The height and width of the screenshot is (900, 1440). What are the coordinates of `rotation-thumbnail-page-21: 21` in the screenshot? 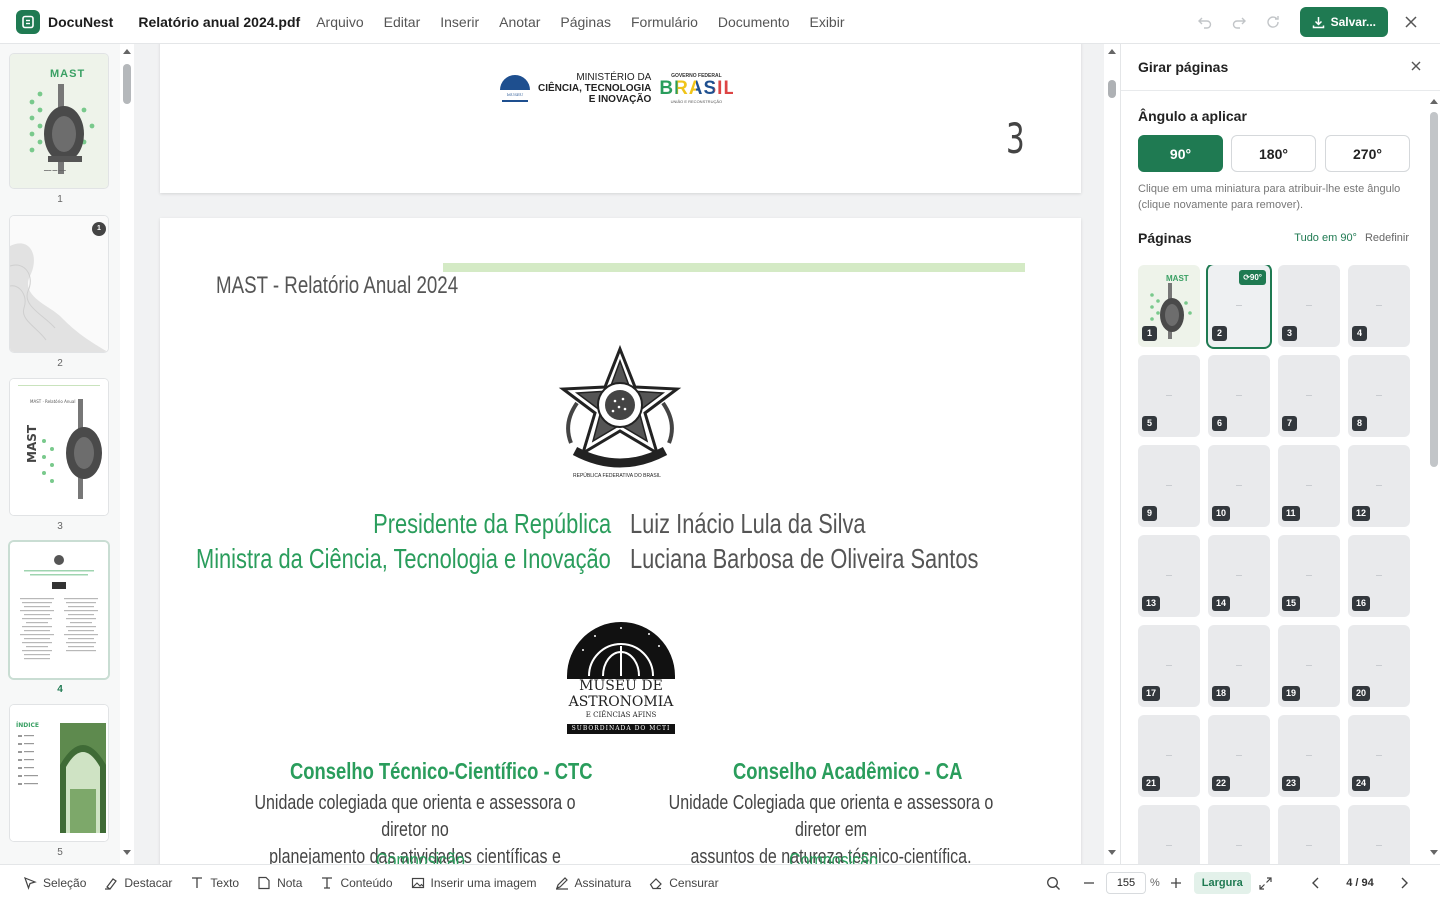 It's located at (1169, 756).